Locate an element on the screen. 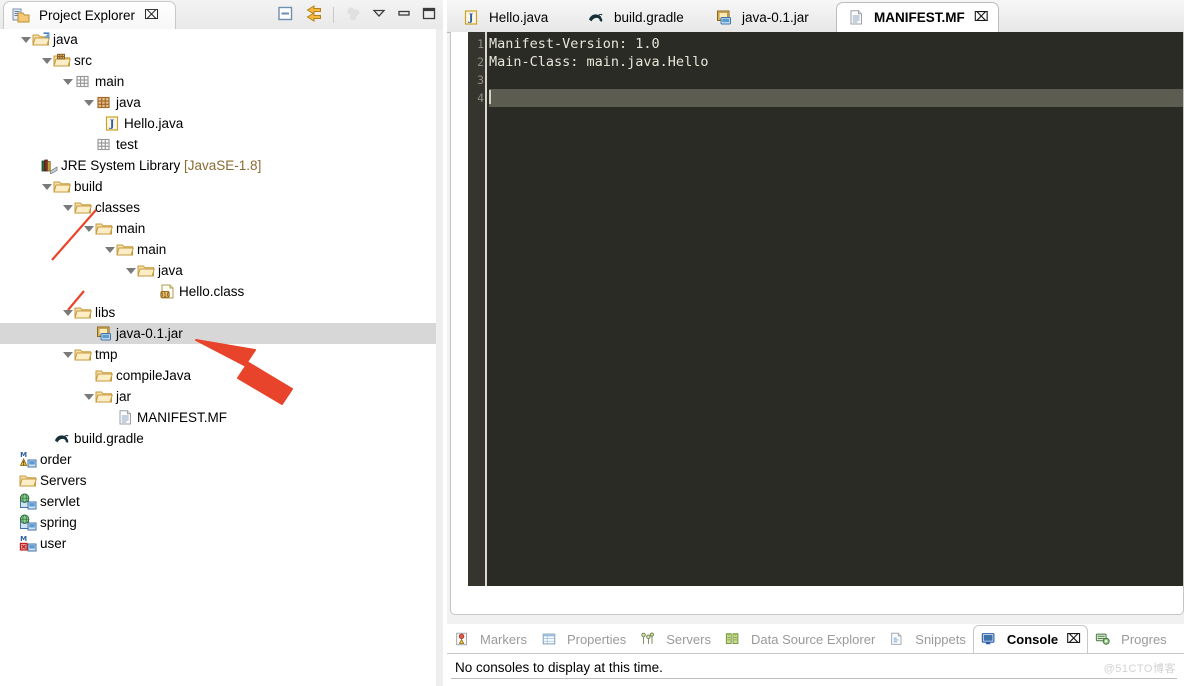 The width and height of the screenshot is (1184, 686). bottom-tab-console: Console ⌧ is located at coordinates (1030, 639).